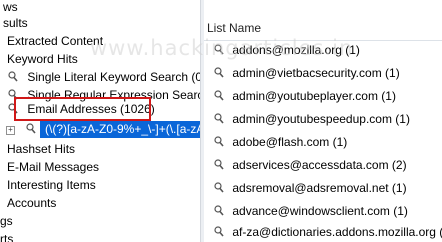 The image size is (442, 242). I want to click on tree-item-extracted-content: Extracted Content, so click(55, 41).